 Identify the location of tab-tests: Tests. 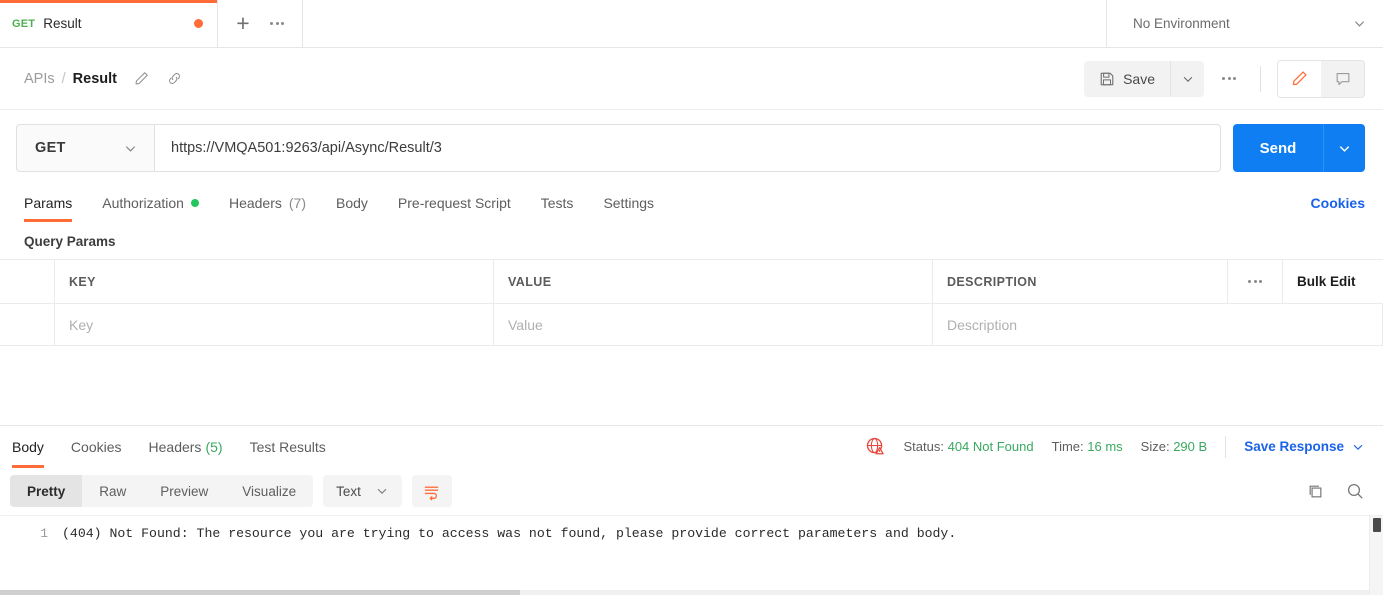
(557, 203).